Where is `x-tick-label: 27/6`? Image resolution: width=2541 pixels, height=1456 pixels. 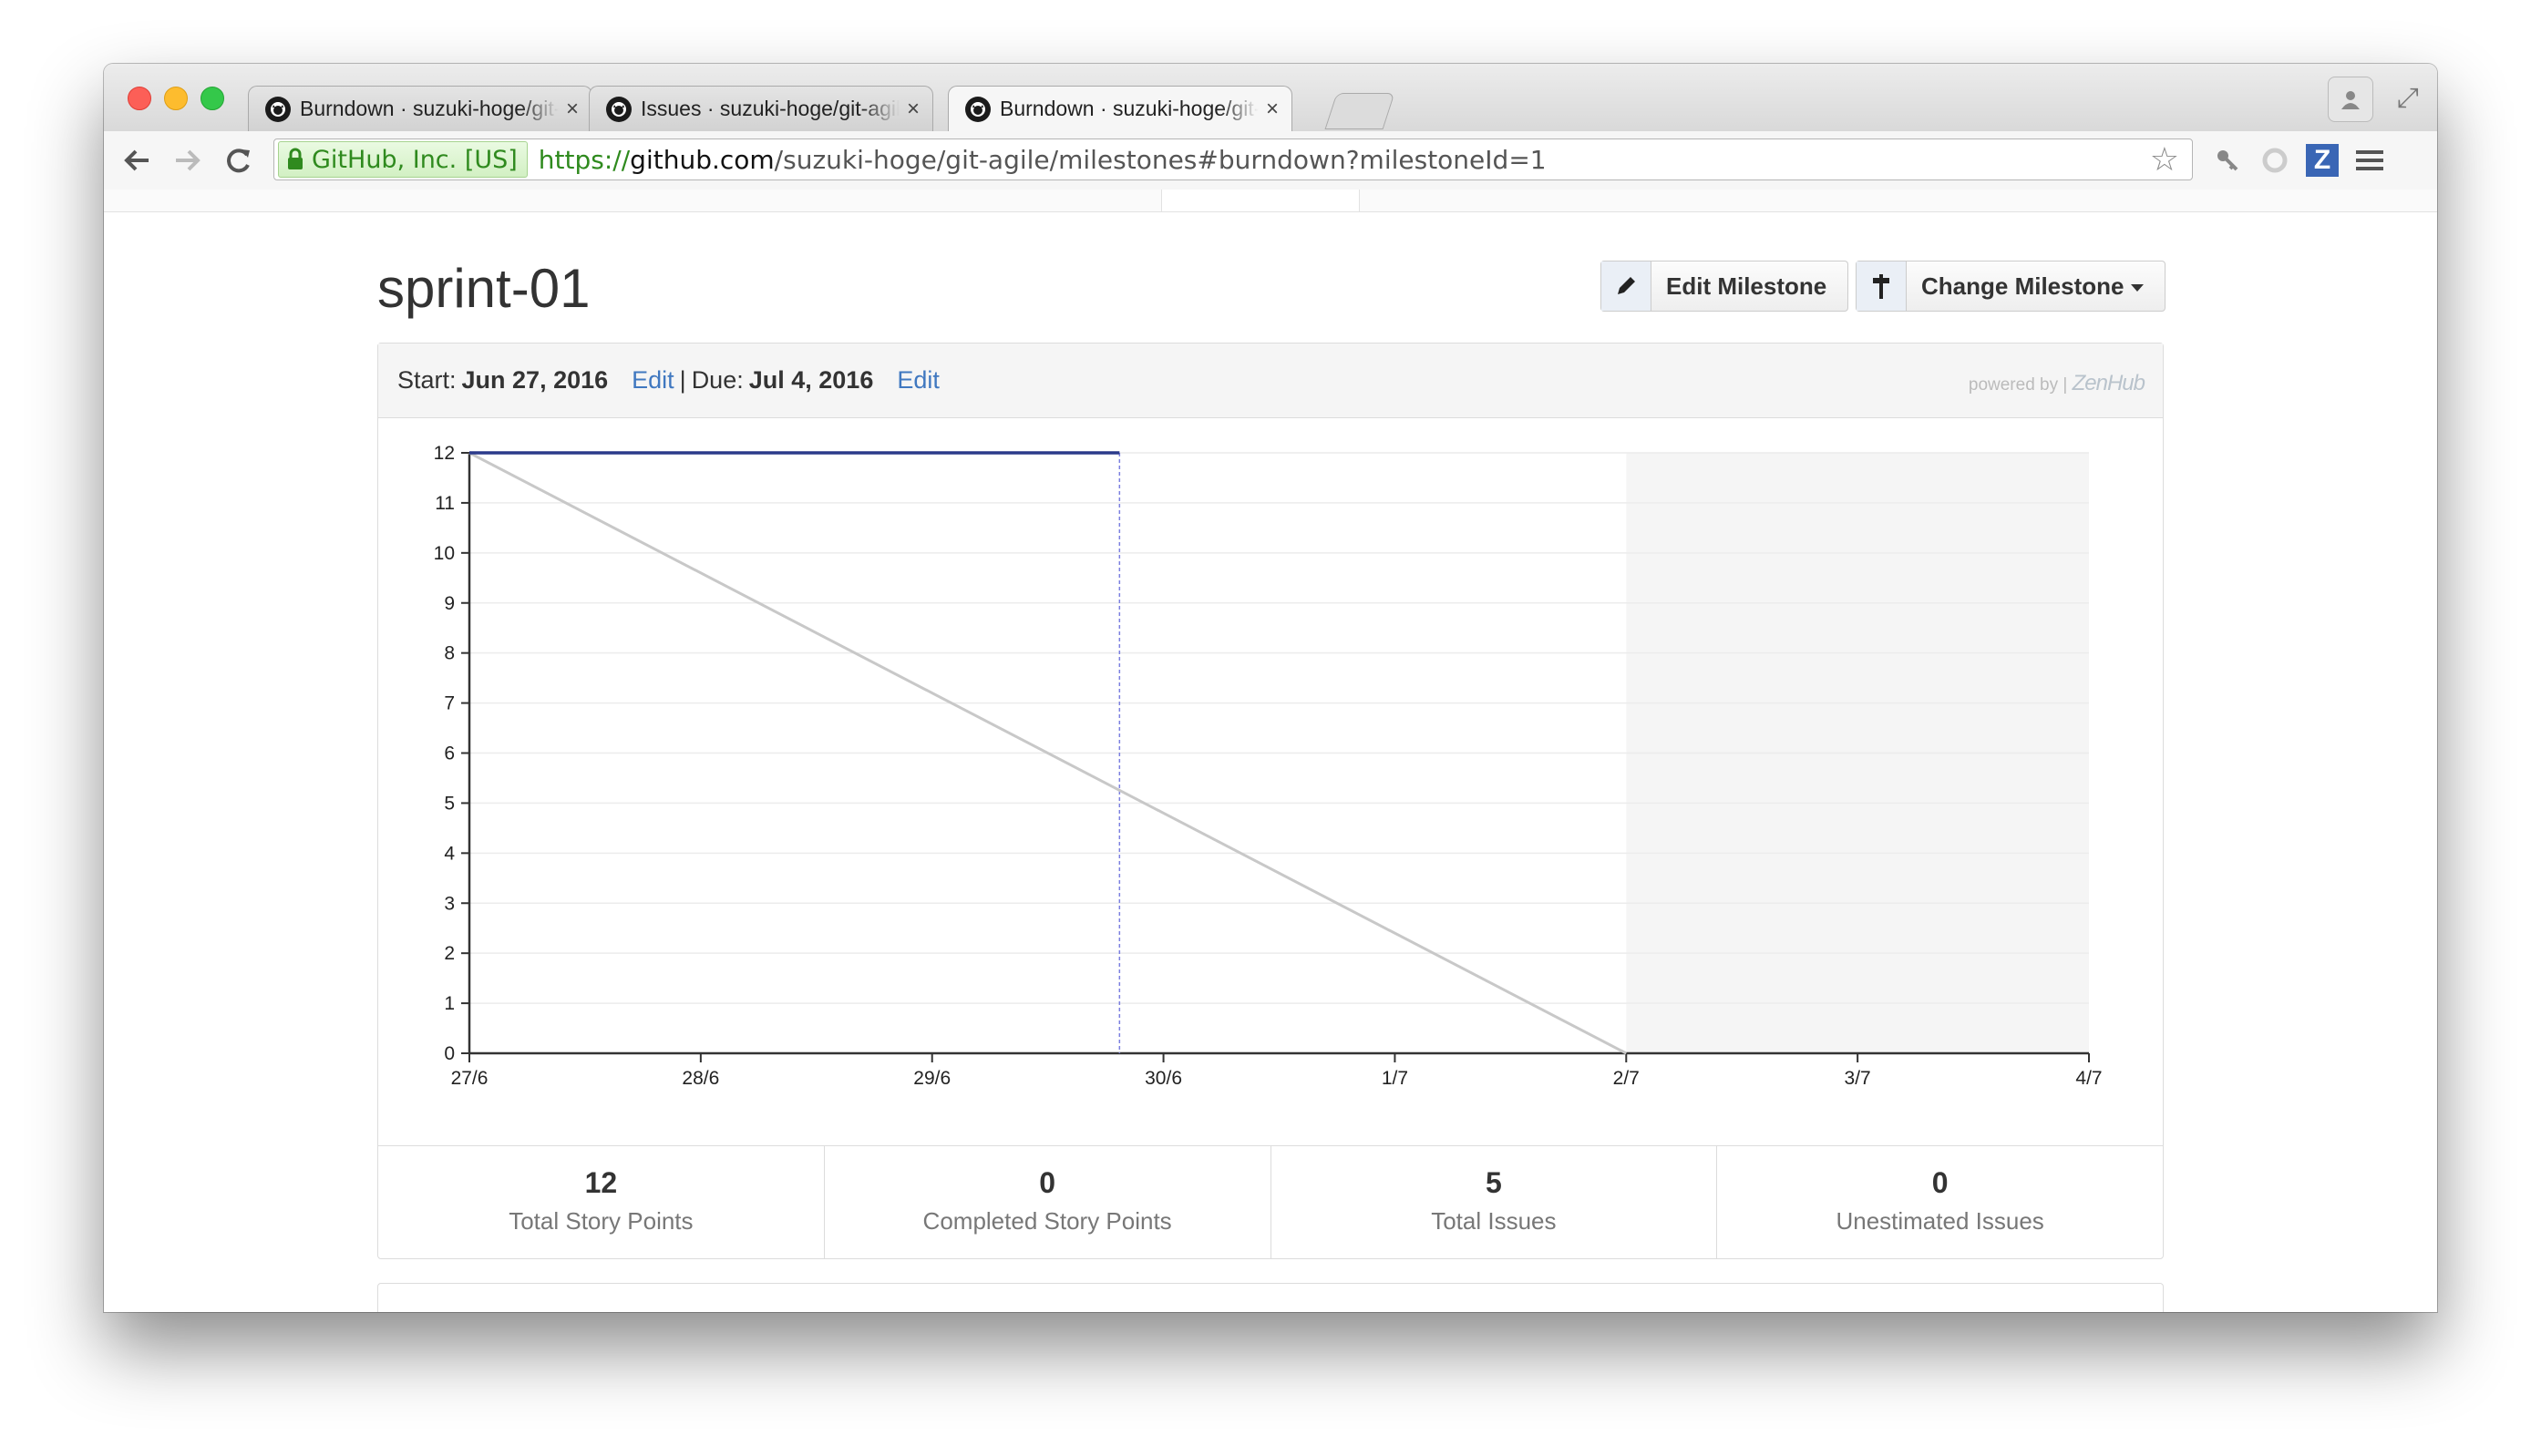 x-tick-label: 27/6 is located at coordinates (470, 1078).